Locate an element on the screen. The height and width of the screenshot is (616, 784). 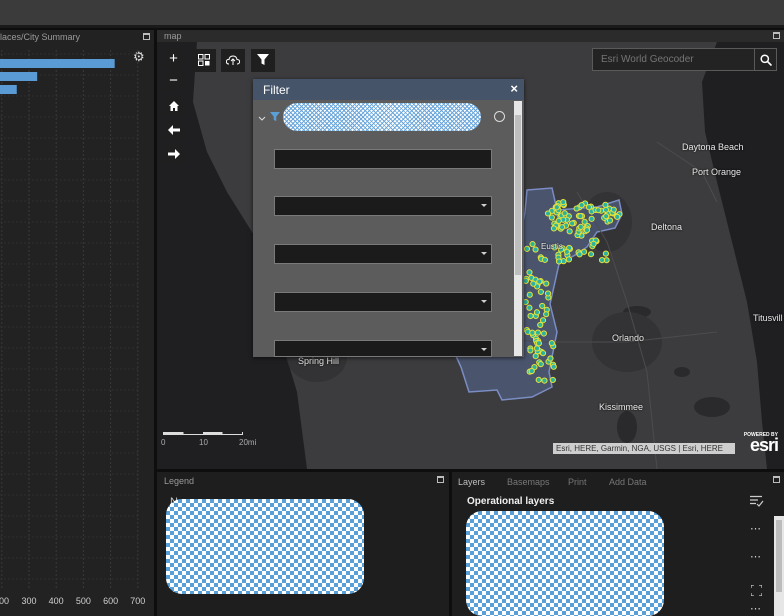
chevron-down-icon is located at coordinates (262, 115).